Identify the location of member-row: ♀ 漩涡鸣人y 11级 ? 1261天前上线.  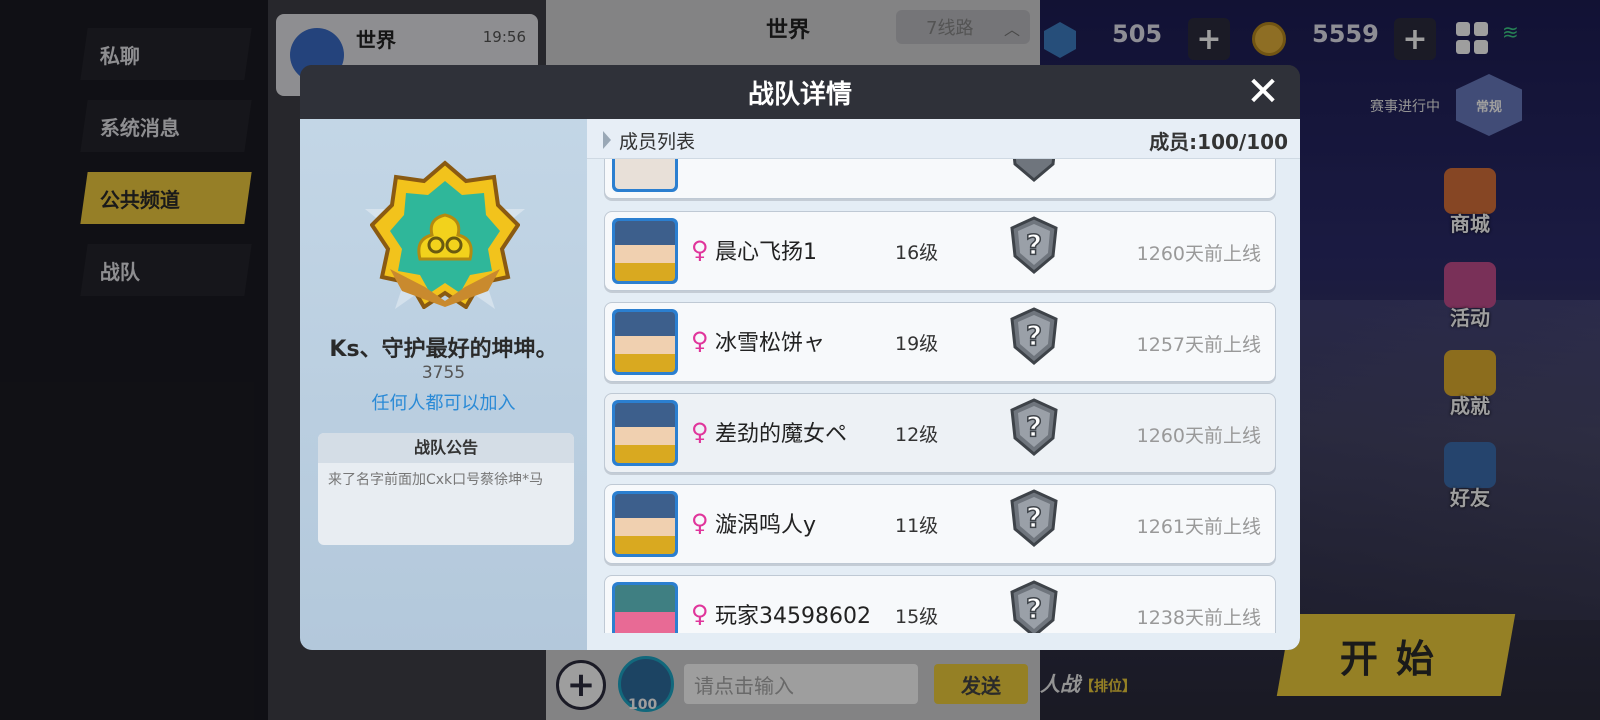
(940, 524).